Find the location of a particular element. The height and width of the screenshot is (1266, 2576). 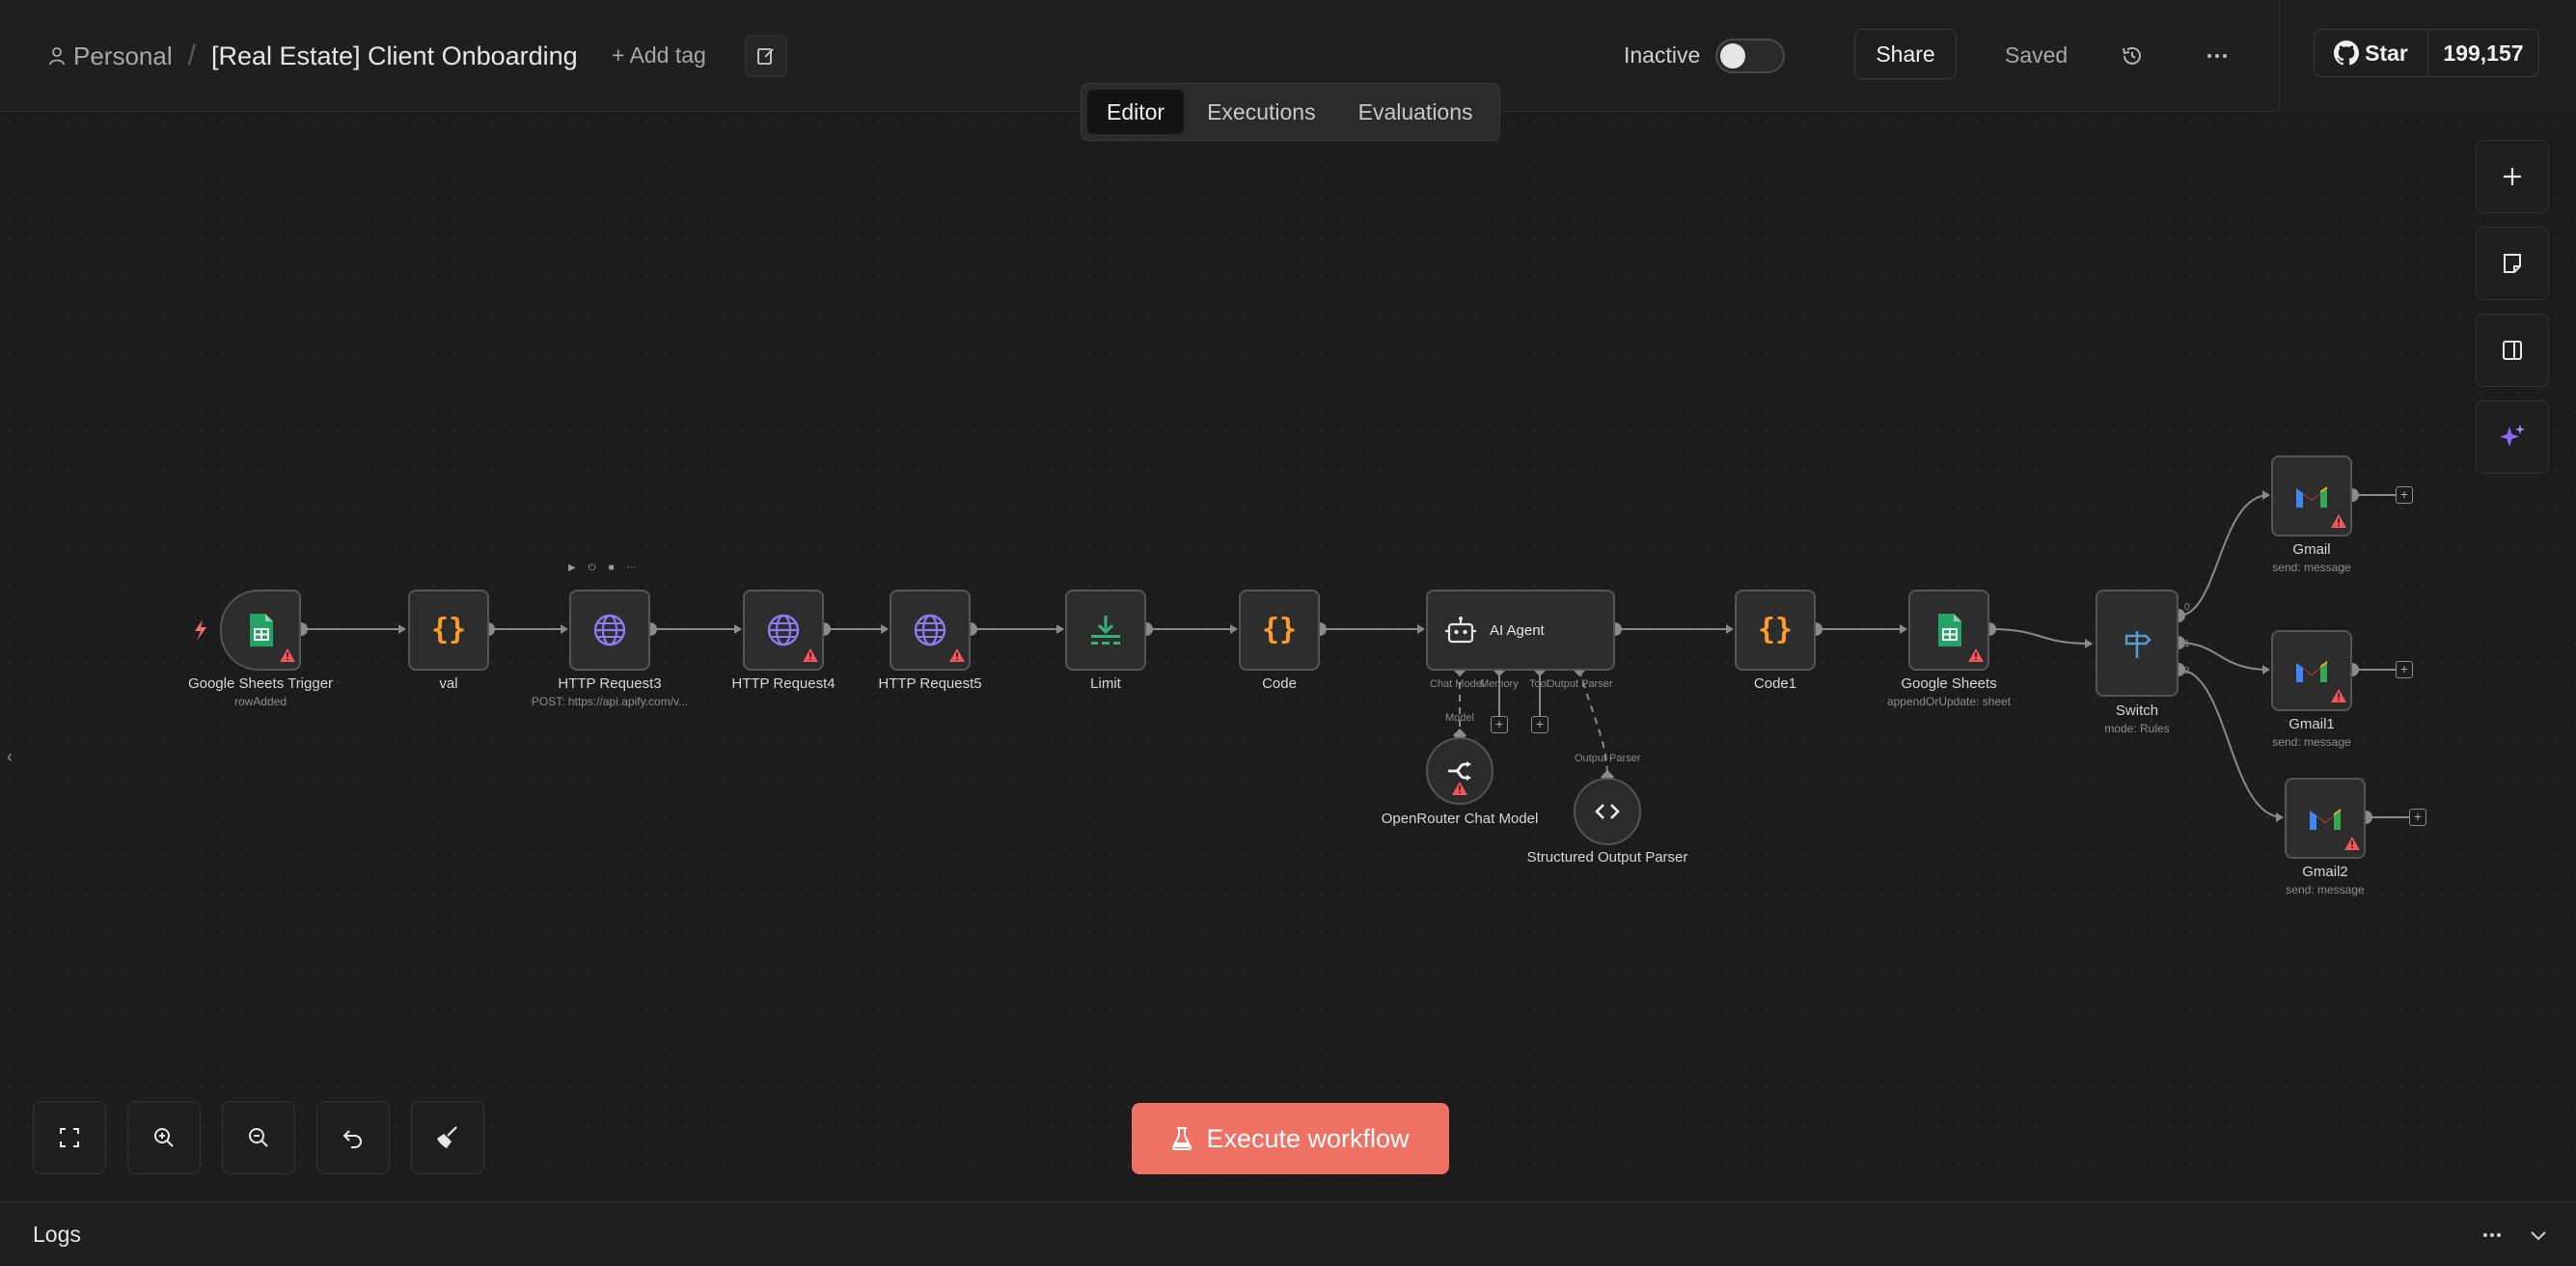

node-label: HTTP Request4 is located at coordinates (783, 683).